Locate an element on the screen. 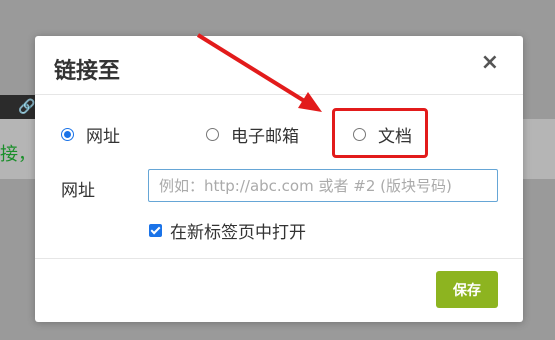  annotation-arrow is located at coordinates (259, 72).